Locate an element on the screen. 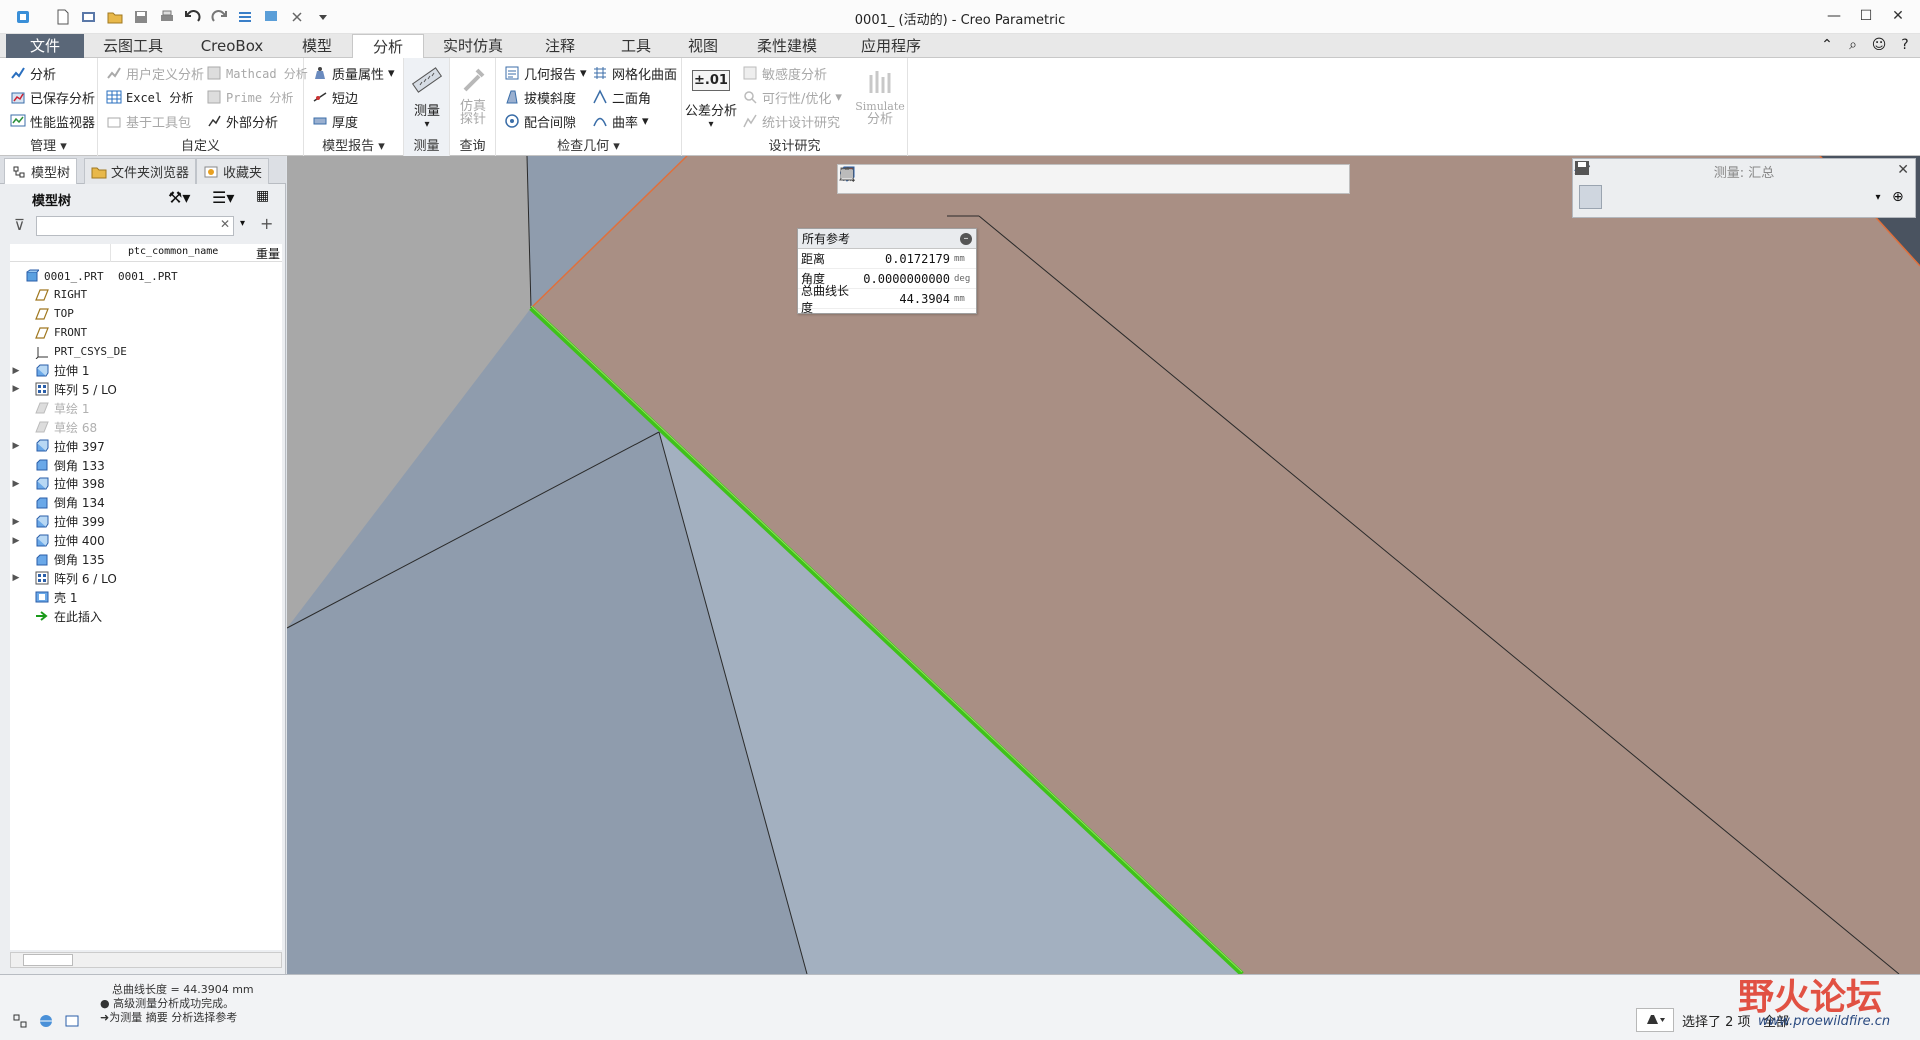 The height and width of the screenshot is (1040, 1920). statistical-study-button: 统计设计研究 is located at coordinates (791, 121).